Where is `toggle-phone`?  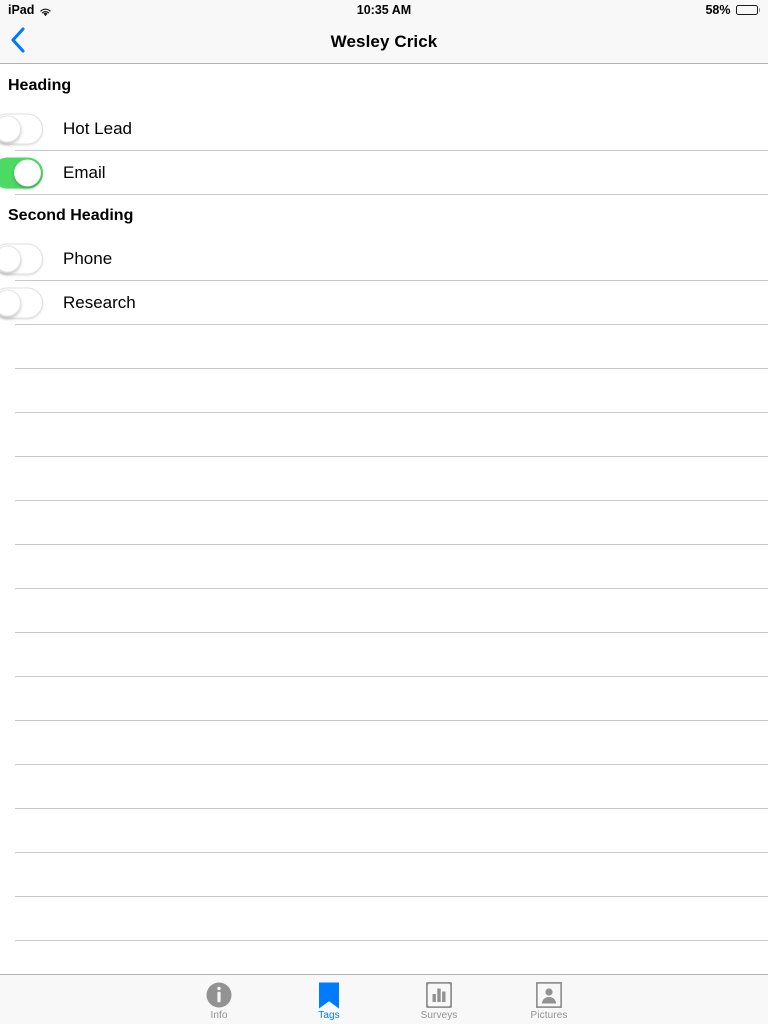
toggle-phone is located at coordinates (21, 259).